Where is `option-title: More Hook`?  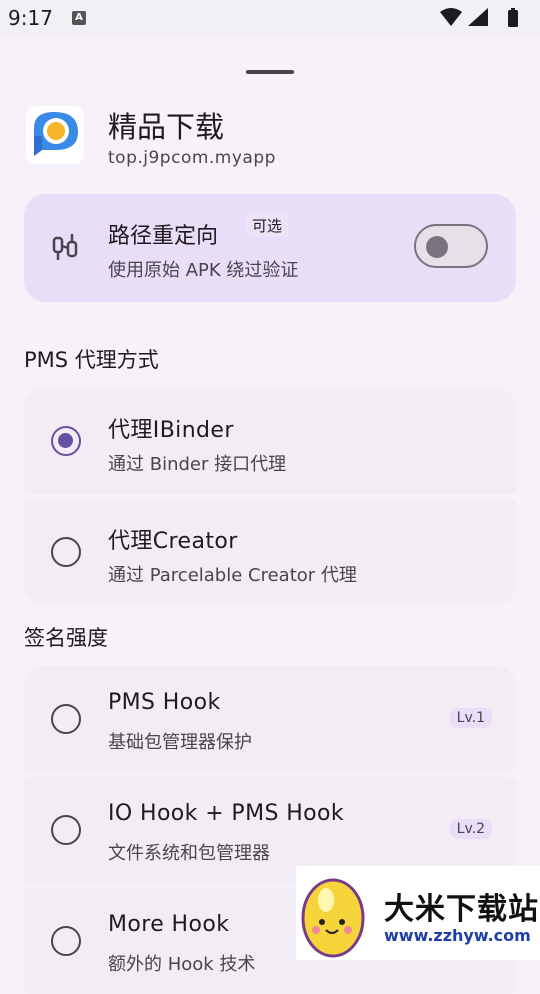 option-title: More Hook is located at coordinates (169, 924).